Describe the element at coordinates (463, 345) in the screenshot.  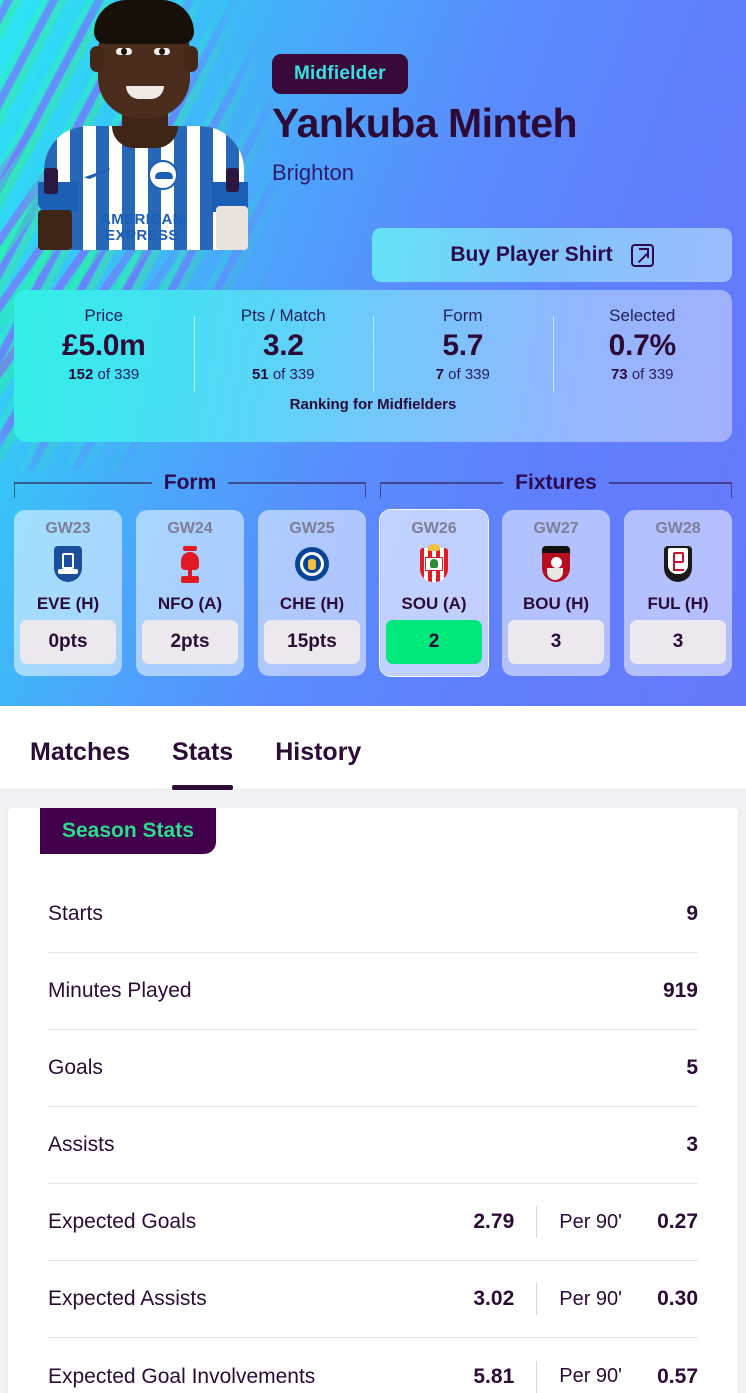
I see `stat-value: 5.7` at that location.